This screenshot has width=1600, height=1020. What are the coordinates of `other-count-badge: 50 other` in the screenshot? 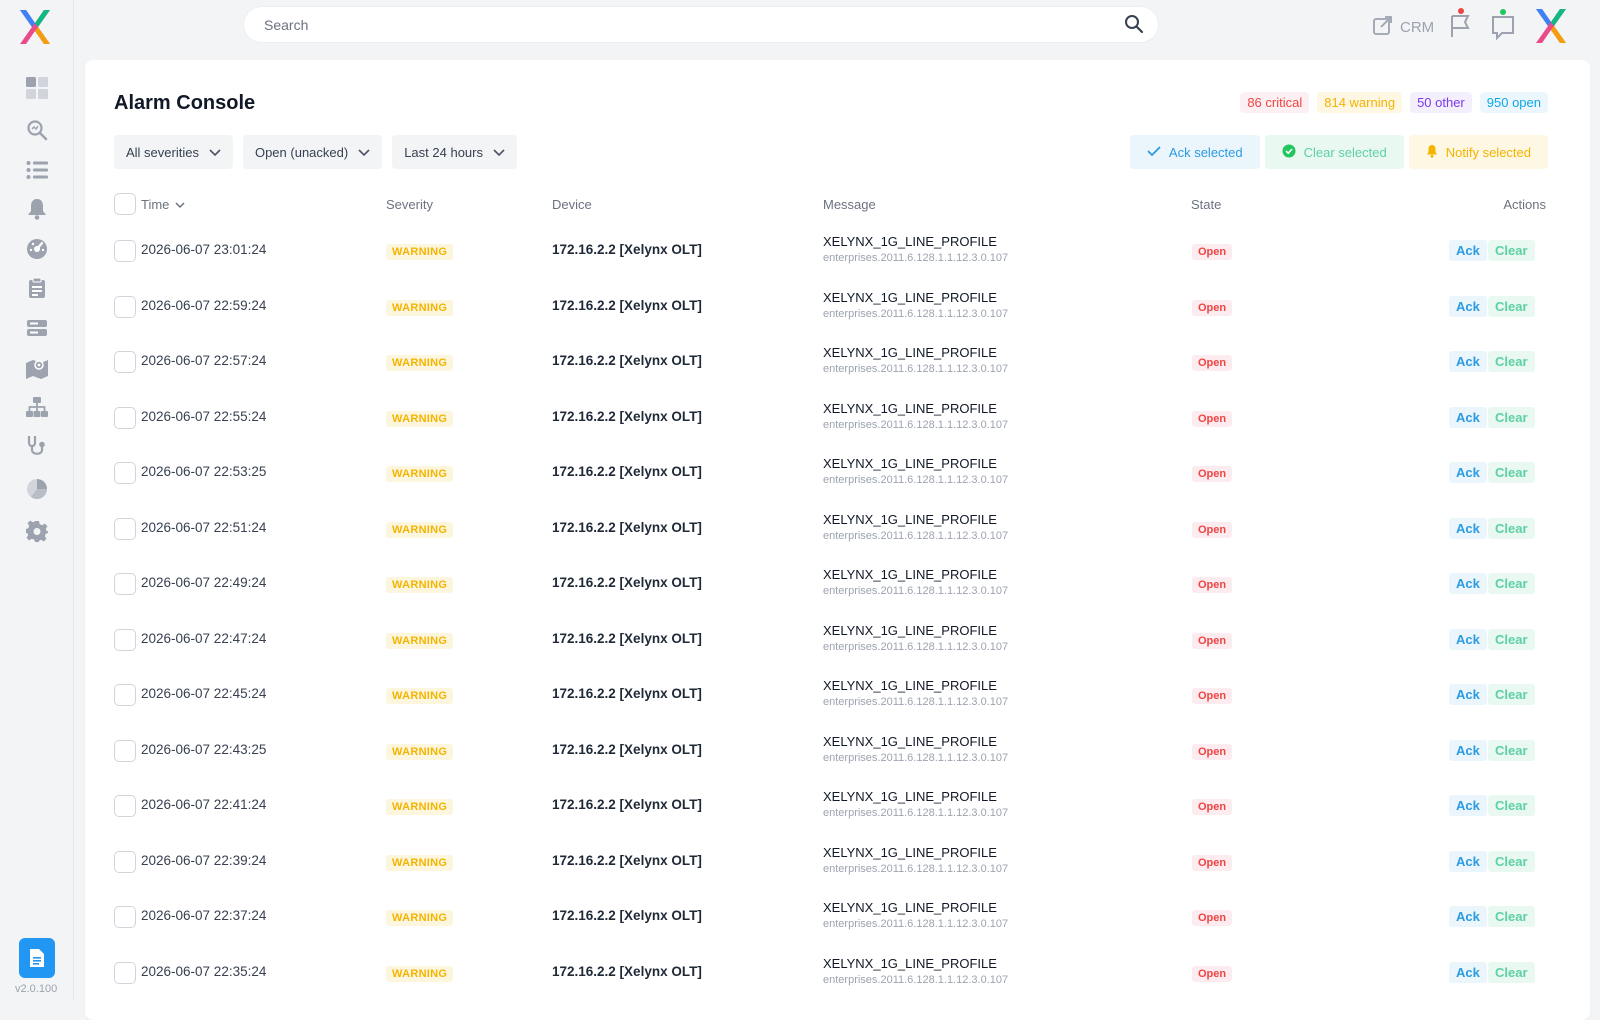 It's located at (1441, 102).